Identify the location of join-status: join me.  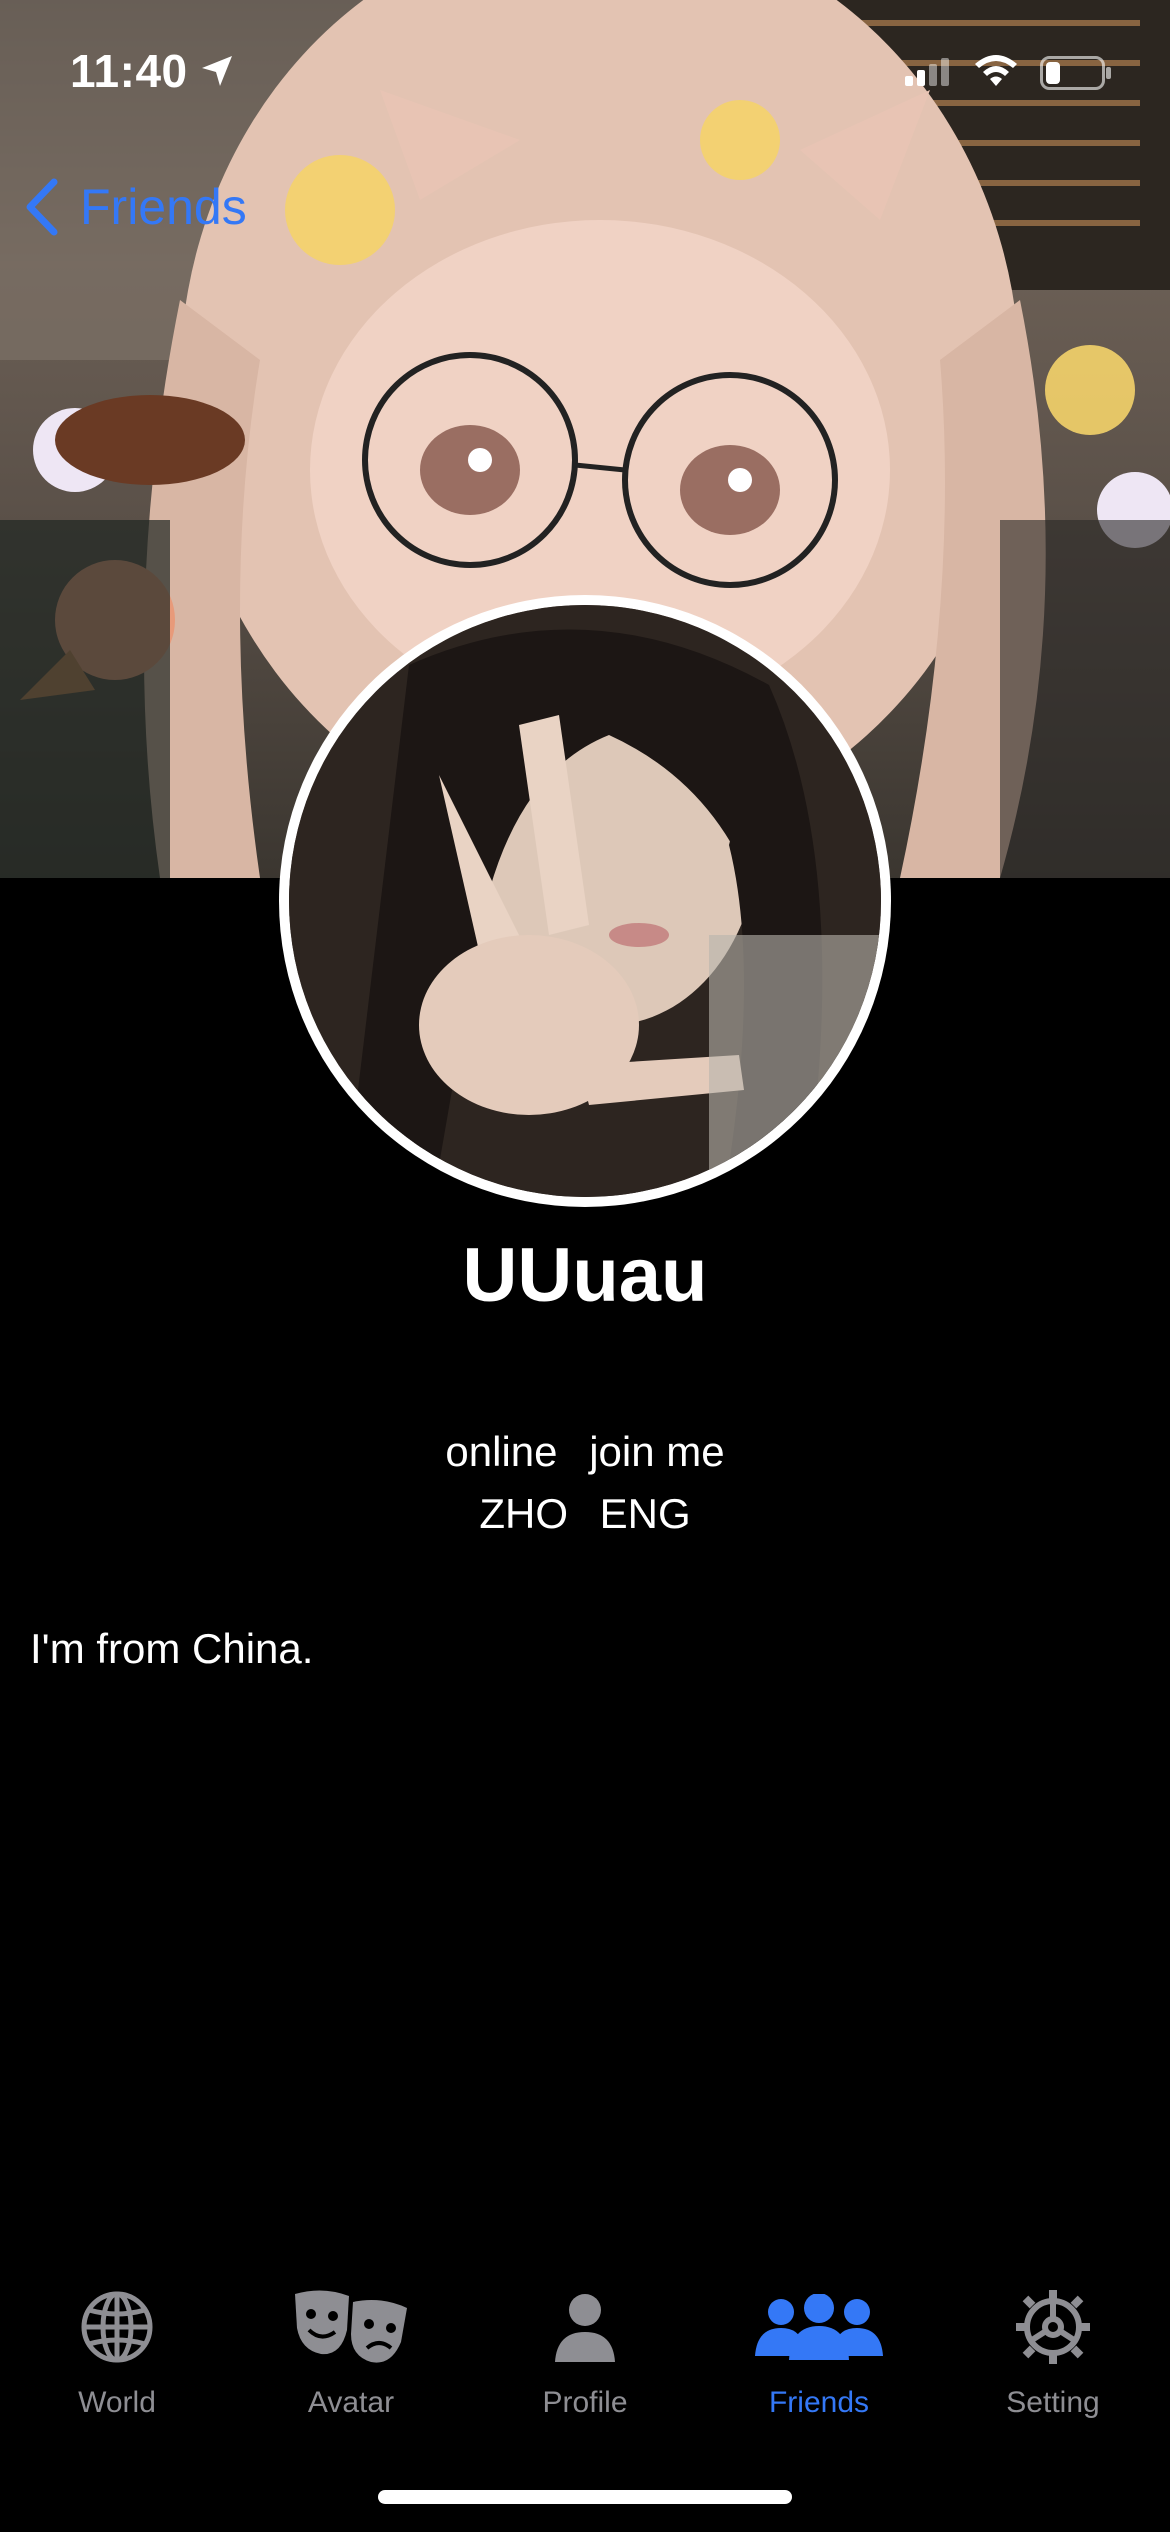
(657, 1451).